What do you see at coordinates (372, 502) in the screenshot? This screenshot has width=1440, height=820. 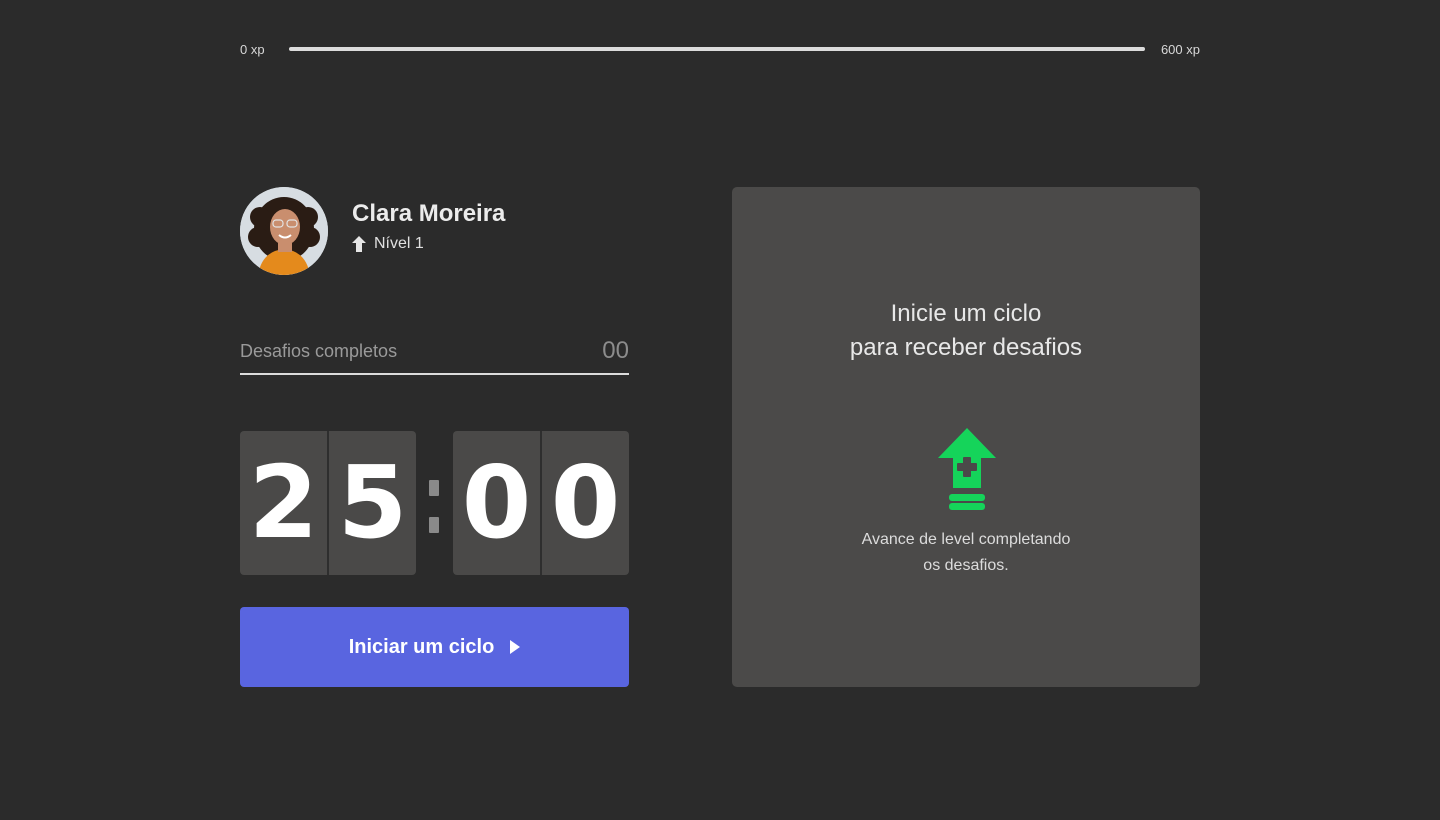 I see `minutes-ones-digit: 5` at bounding box center [372, 502].